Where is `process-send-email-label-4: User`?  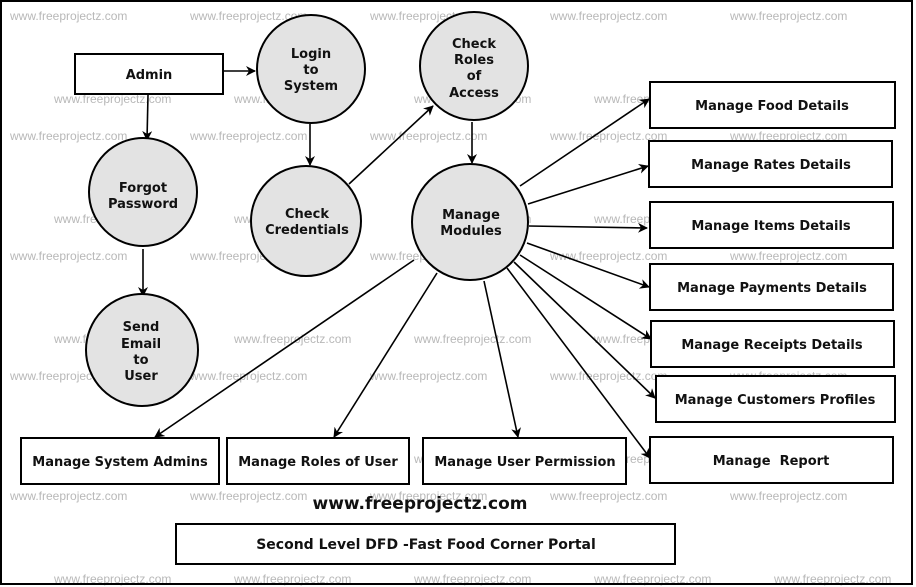 process-send-email-label-4: User is located at coordinates (141, 376).